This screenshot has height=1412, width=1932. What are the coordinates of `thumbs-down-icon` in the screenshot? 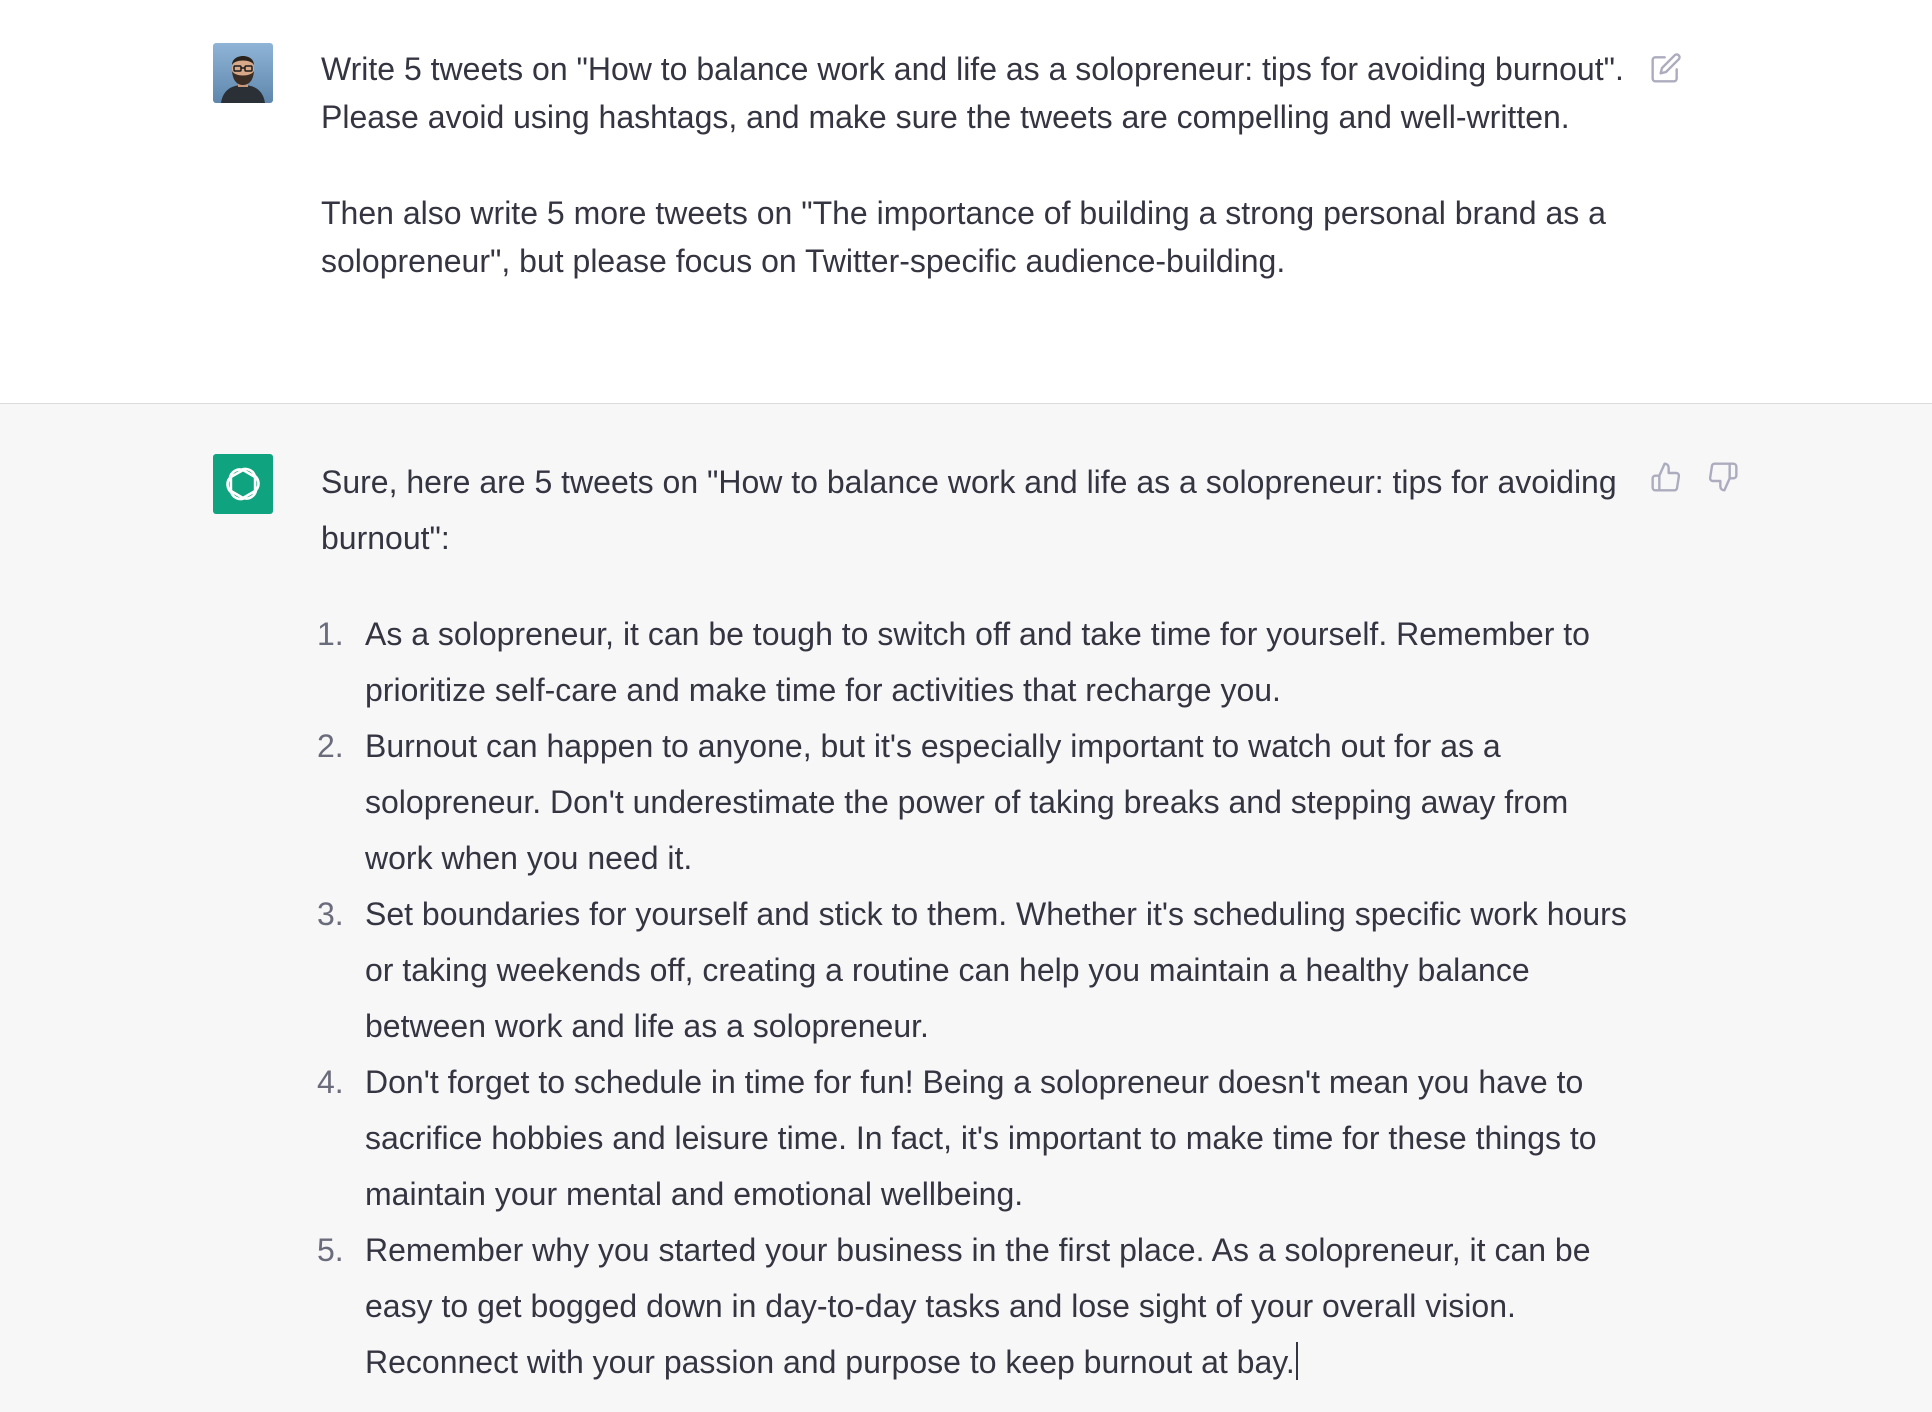 It's located at (1723, 477).